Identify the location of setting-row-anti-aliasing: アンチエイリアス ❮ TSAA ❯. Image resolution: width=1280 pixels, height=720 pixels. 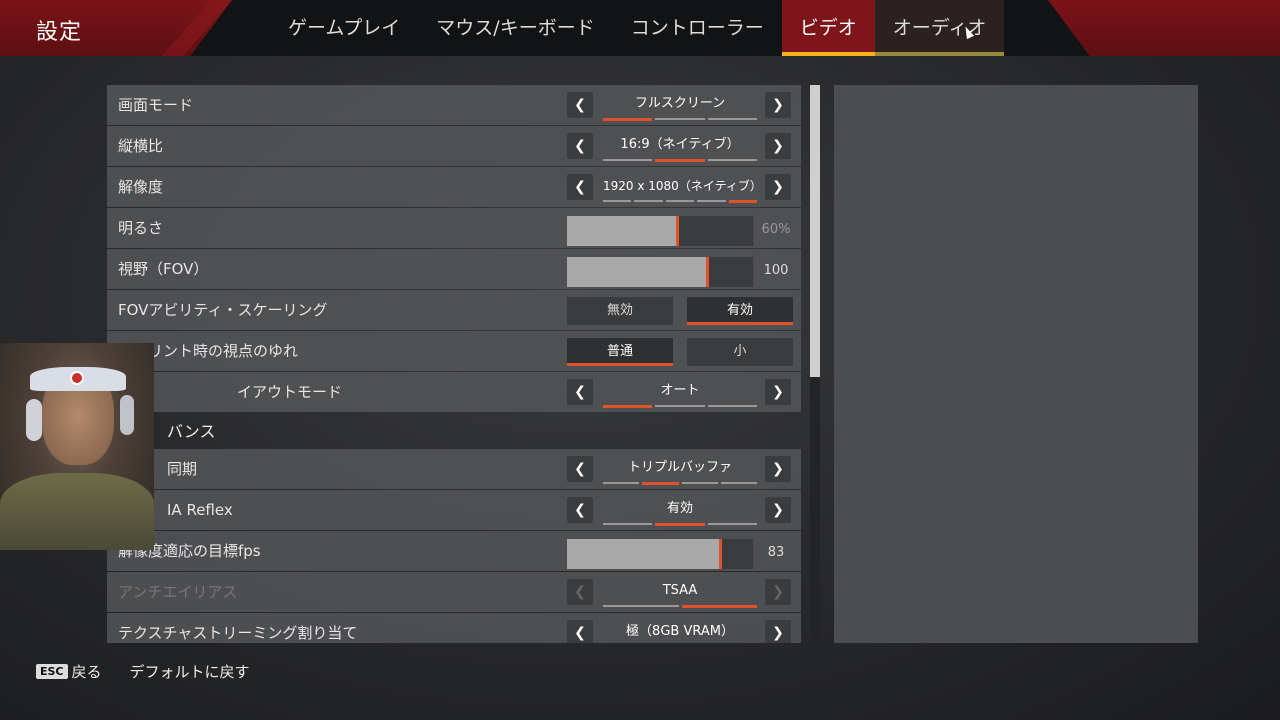
(454, 592).